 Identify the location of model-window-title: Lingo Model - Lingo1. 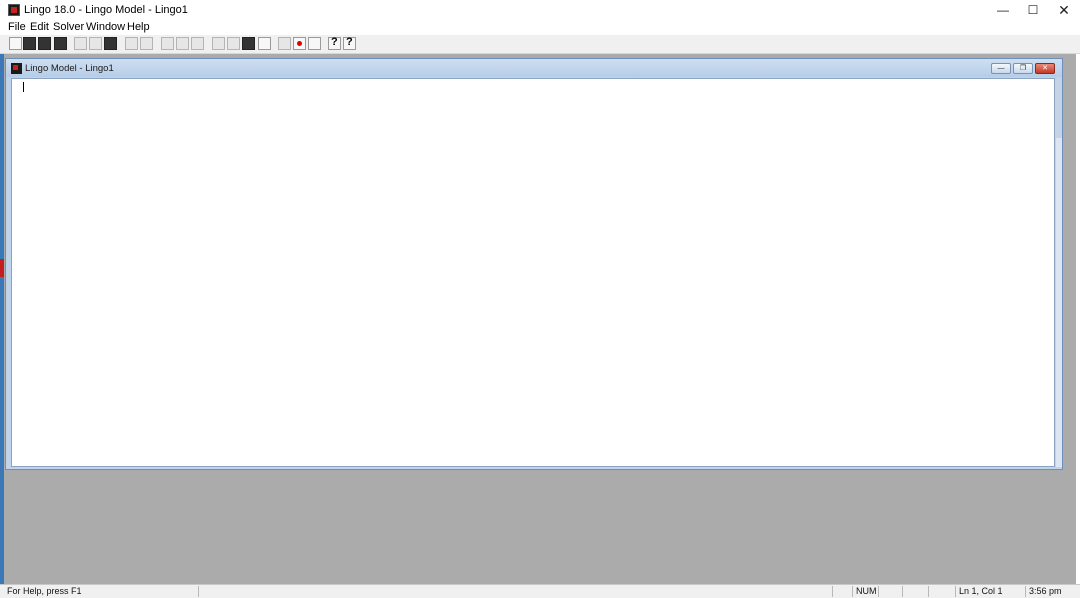
(69, 68).